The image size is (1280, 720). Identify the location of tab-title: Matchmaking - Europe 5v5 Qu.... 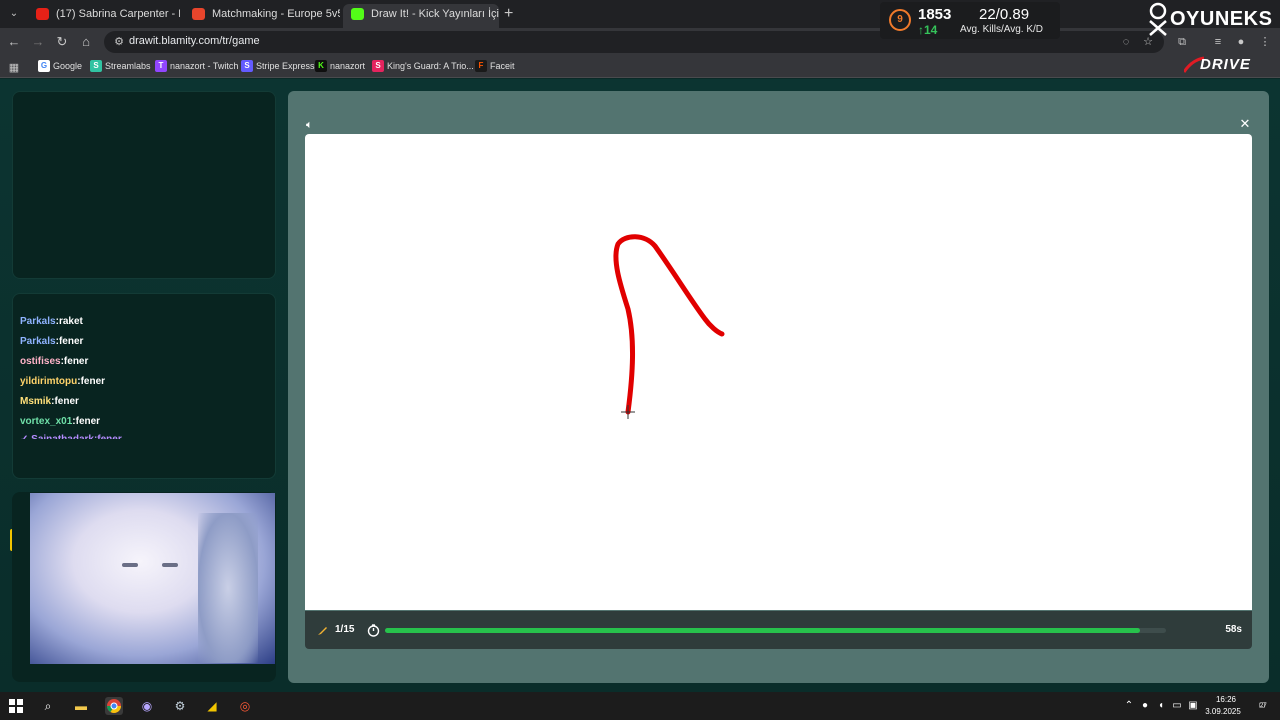
(276, 14).